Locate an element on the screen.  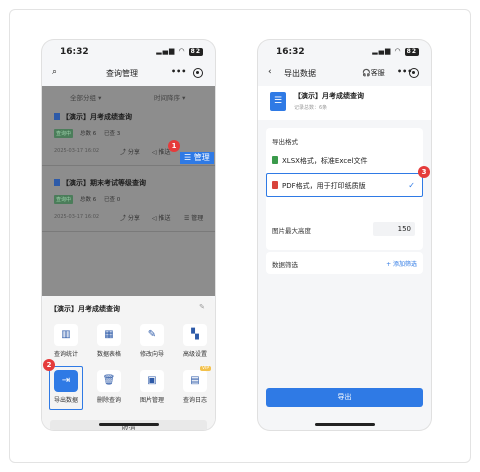
bar-chart-icon: ▥ is located at coordinates (66, 335).